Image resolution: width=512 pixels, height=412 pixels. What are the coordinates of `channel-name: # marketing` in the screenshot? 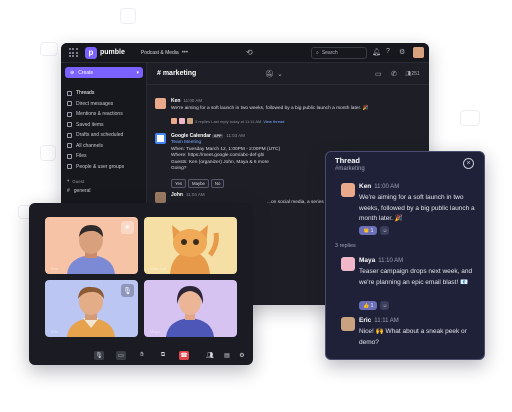 It's located at (176, 73).